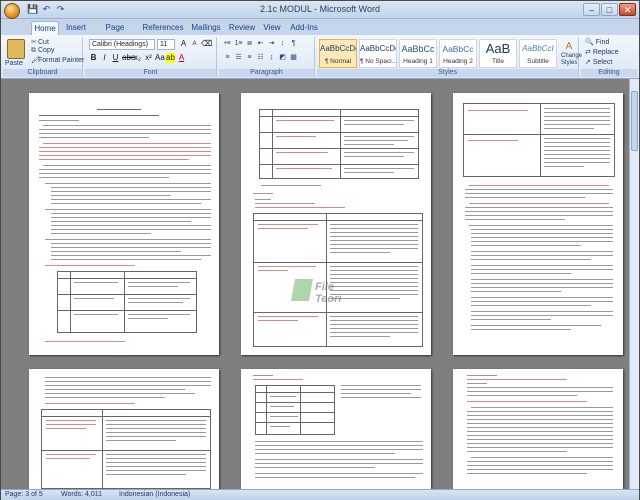 The width and height of the screenshot is (640, 500). What do you see at coordinates (634, 121) in the screenshot?
I see `scrollbar-thumb` at bounding box center [634, 121].